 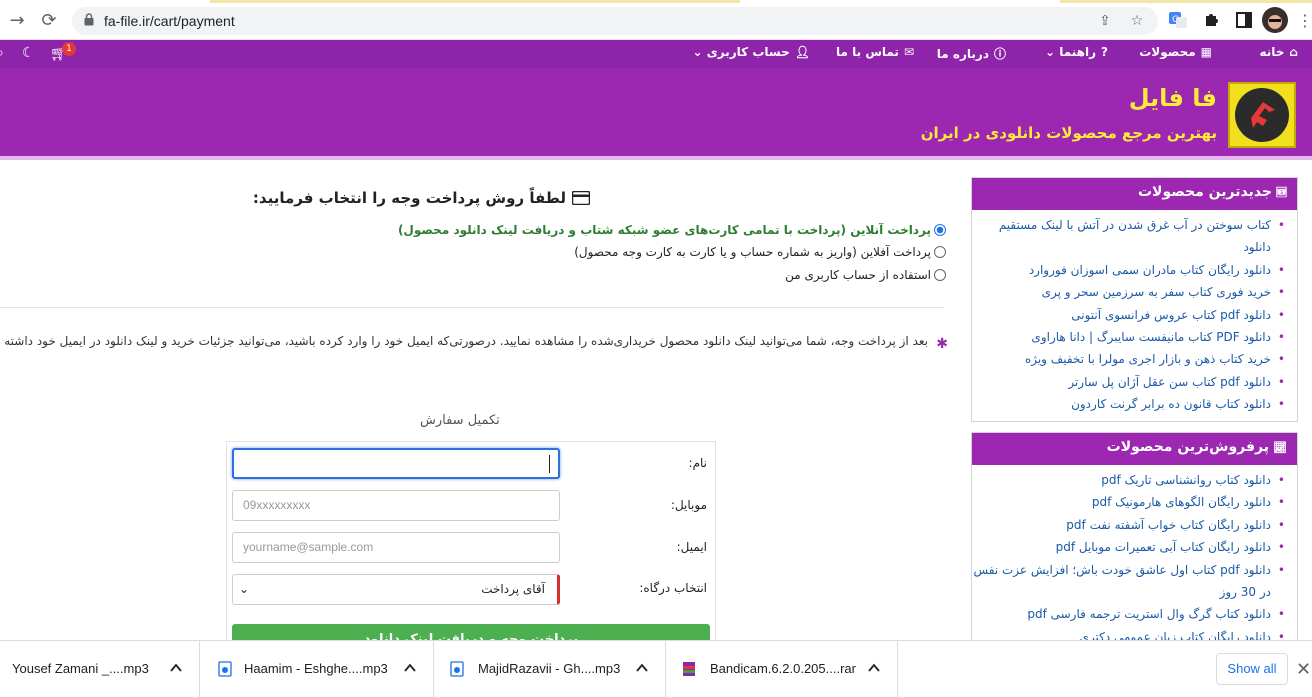 I want to click on share-icon: ⇪, so click(x=1105, y=21).